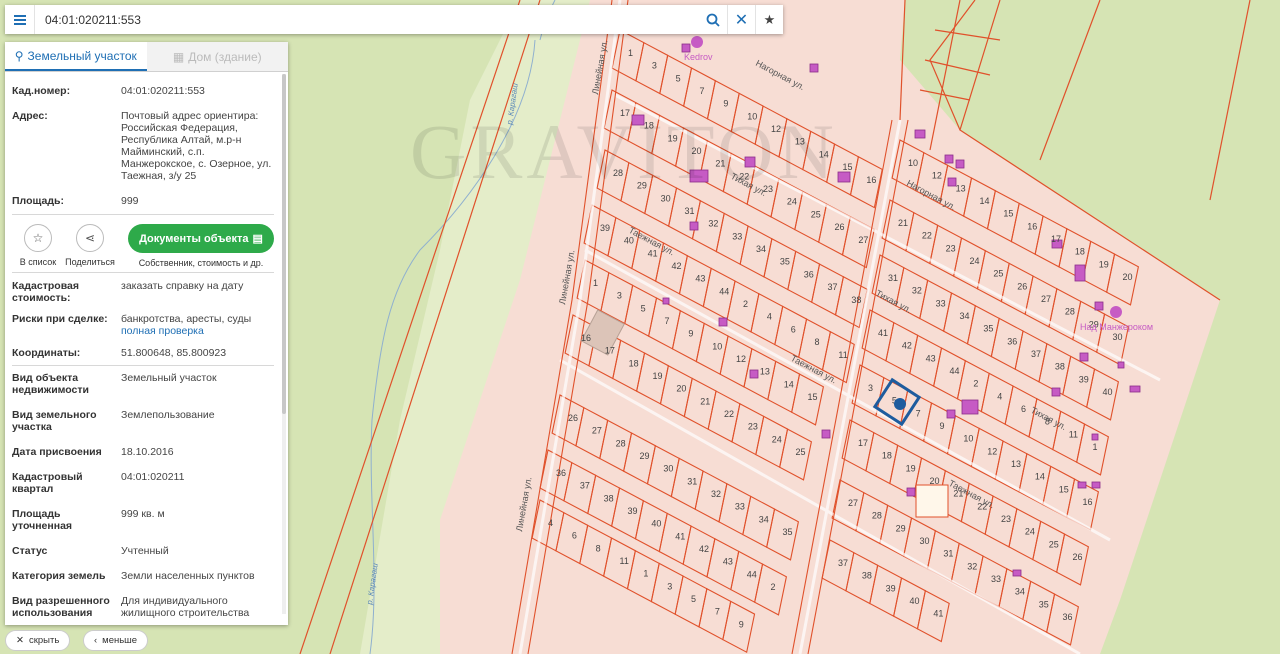 This screenshot has width=1280, height=654. Describe the element at coordinates (769, 19) in the screenshot. I see `favorites-button: ★` at that location.